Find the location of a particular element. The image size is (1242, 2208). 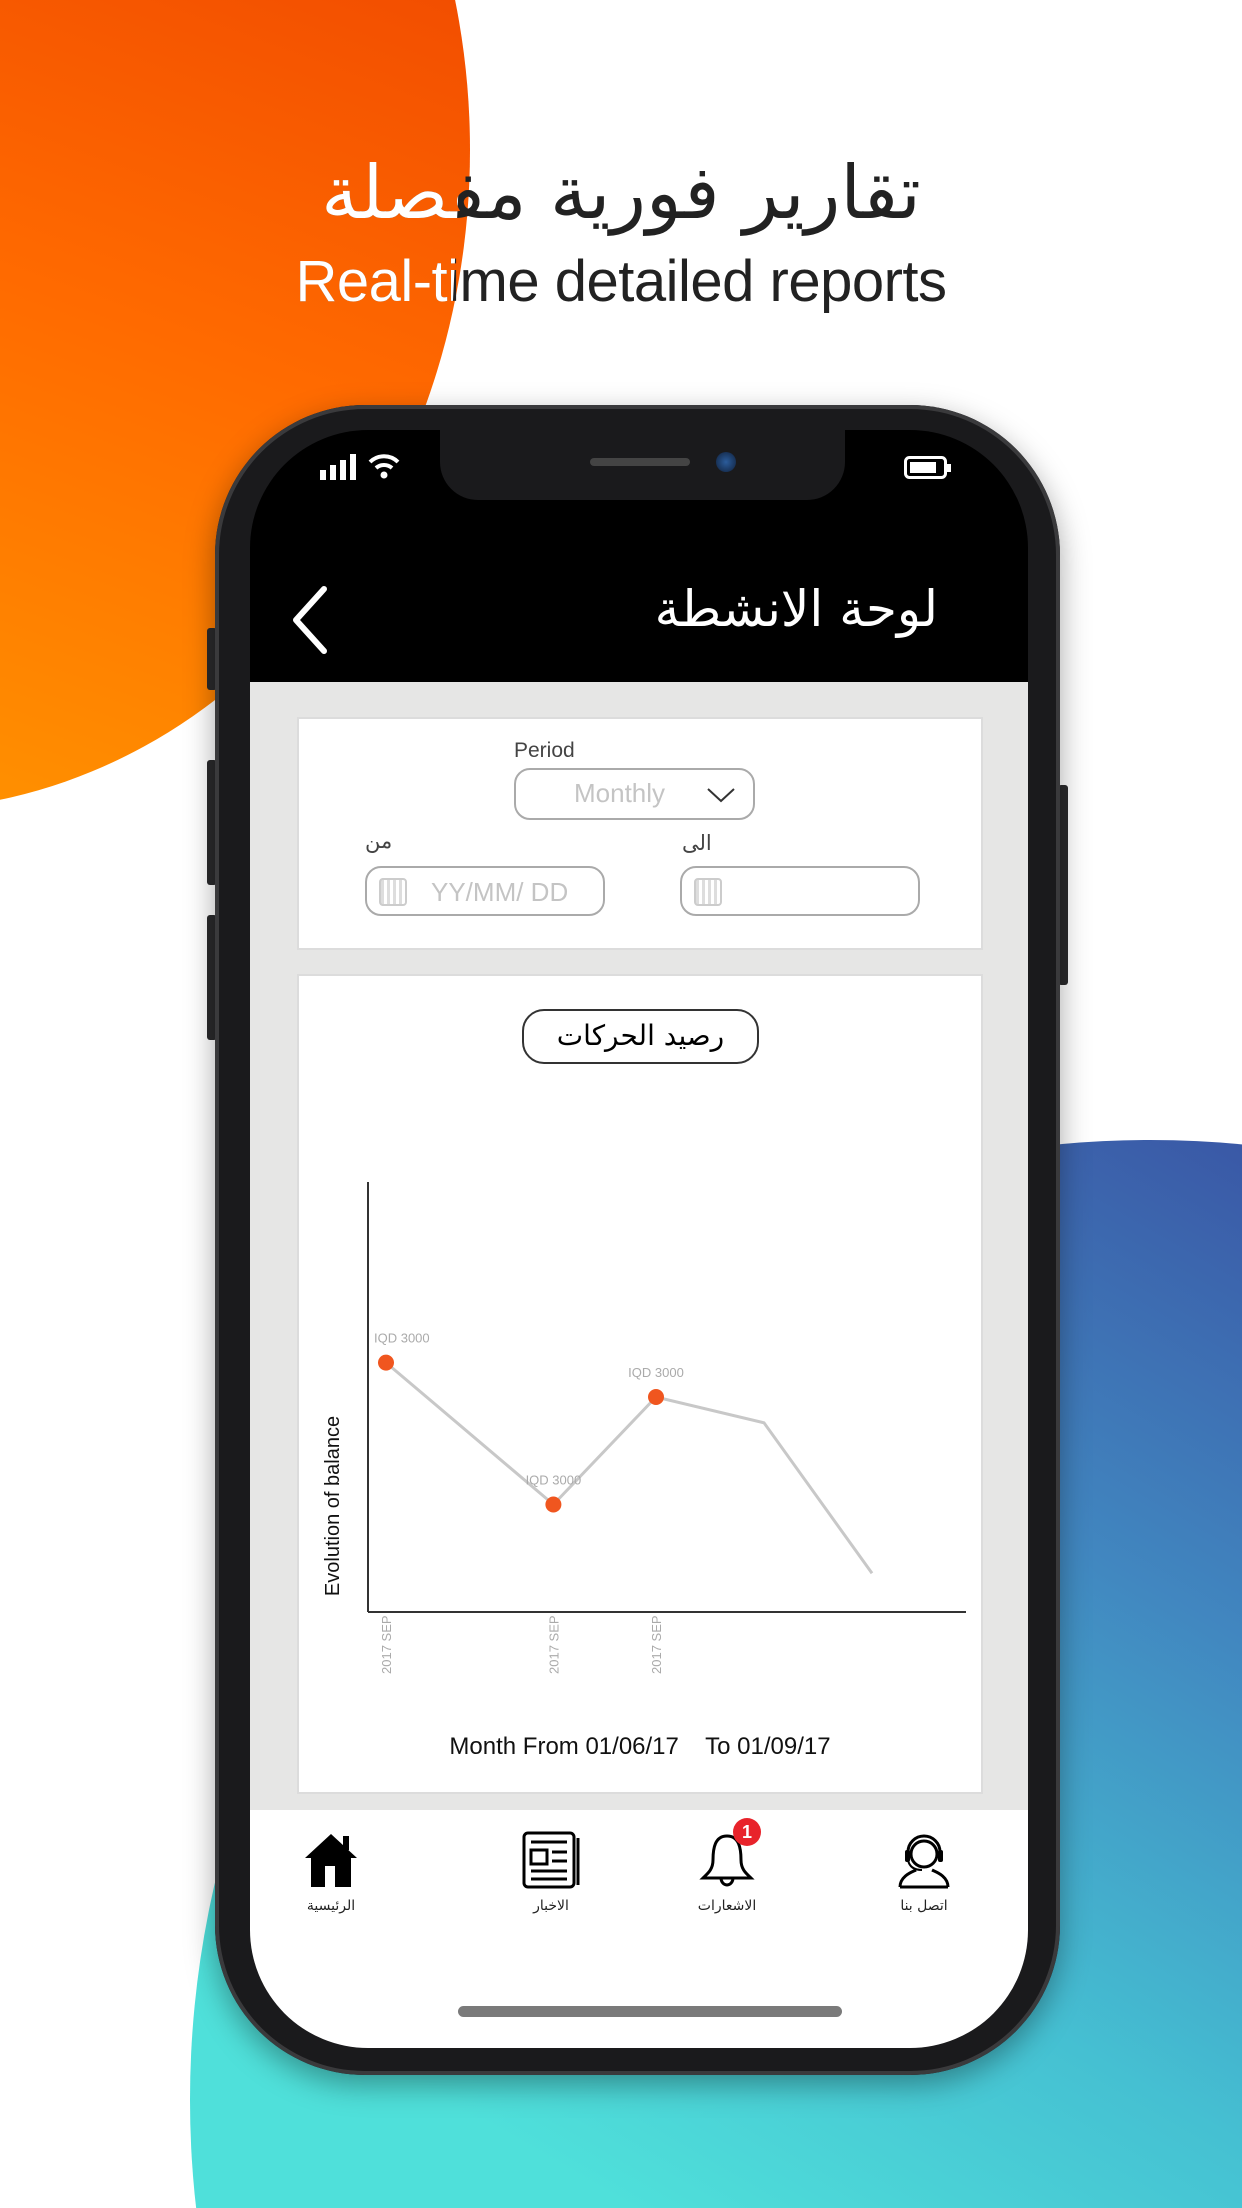

headset-icon is located at coordinates (924, 1861).